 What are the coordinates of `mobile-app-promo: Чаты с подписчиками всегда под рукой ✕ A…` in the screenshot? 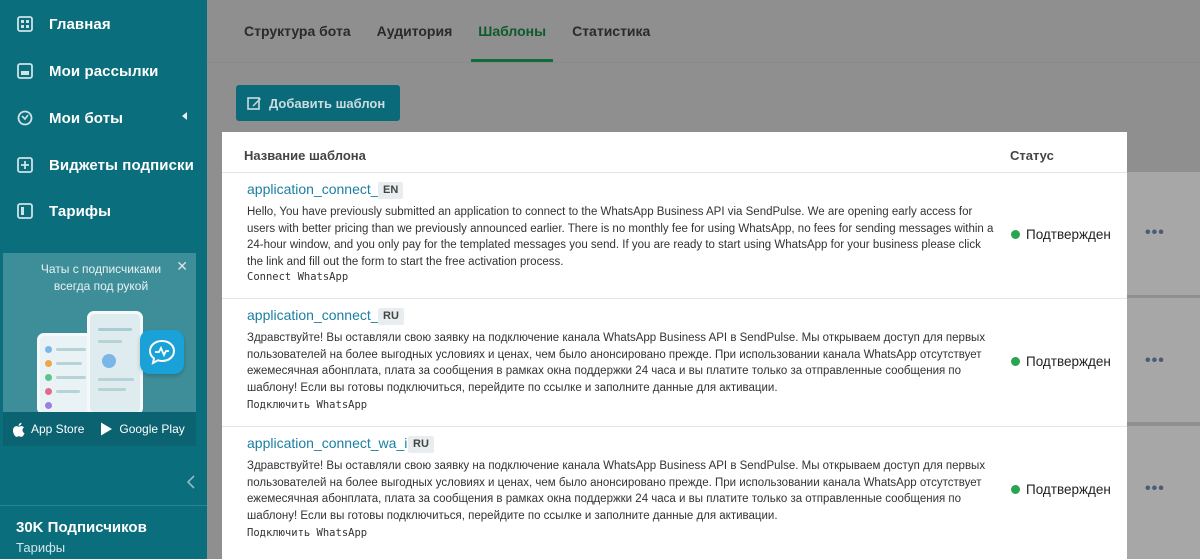 It's located at (99, 349).